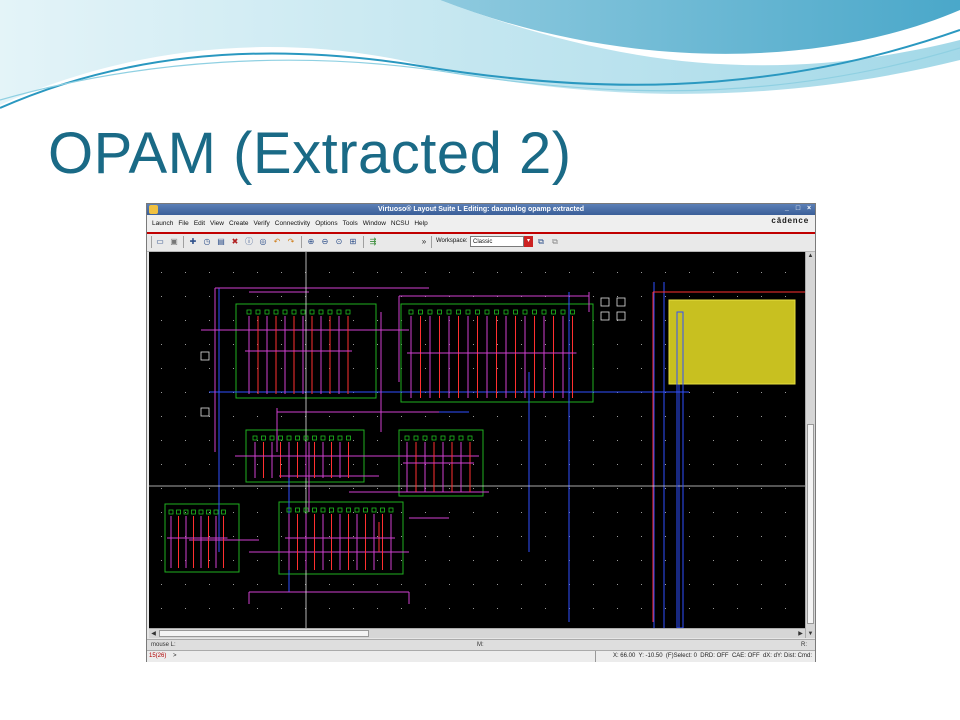 The image size is (960, 720). I want to click on save-icon: ▣, so click(174, 242).